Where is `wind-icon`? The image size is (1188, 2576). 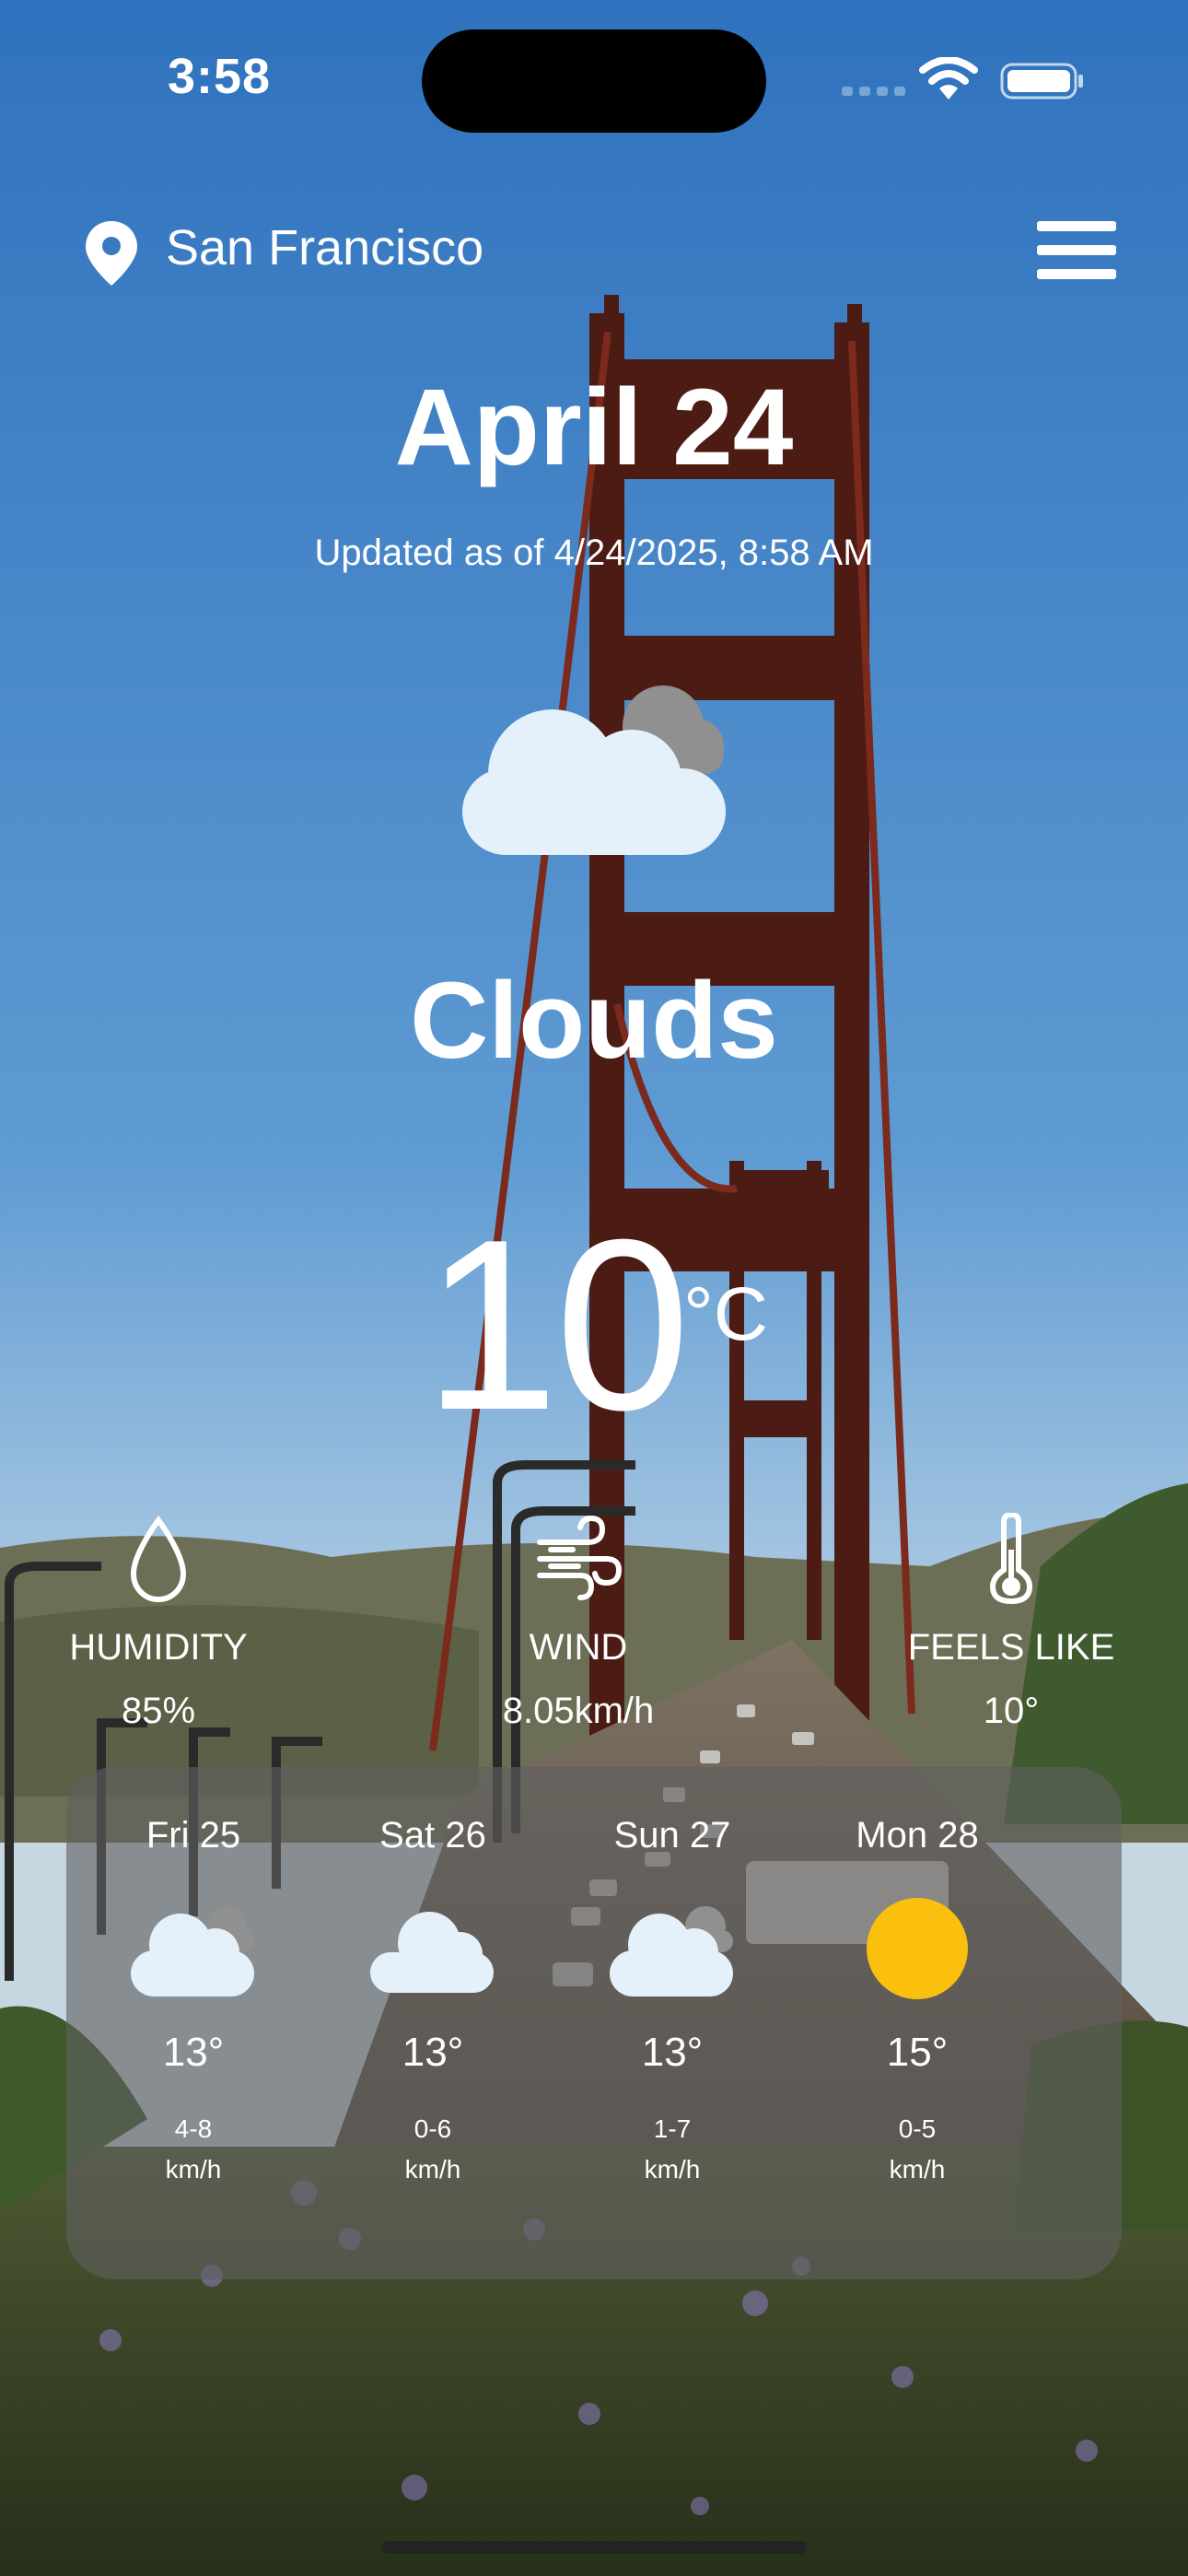
wind-icon is located at coordinates (580, 1557).